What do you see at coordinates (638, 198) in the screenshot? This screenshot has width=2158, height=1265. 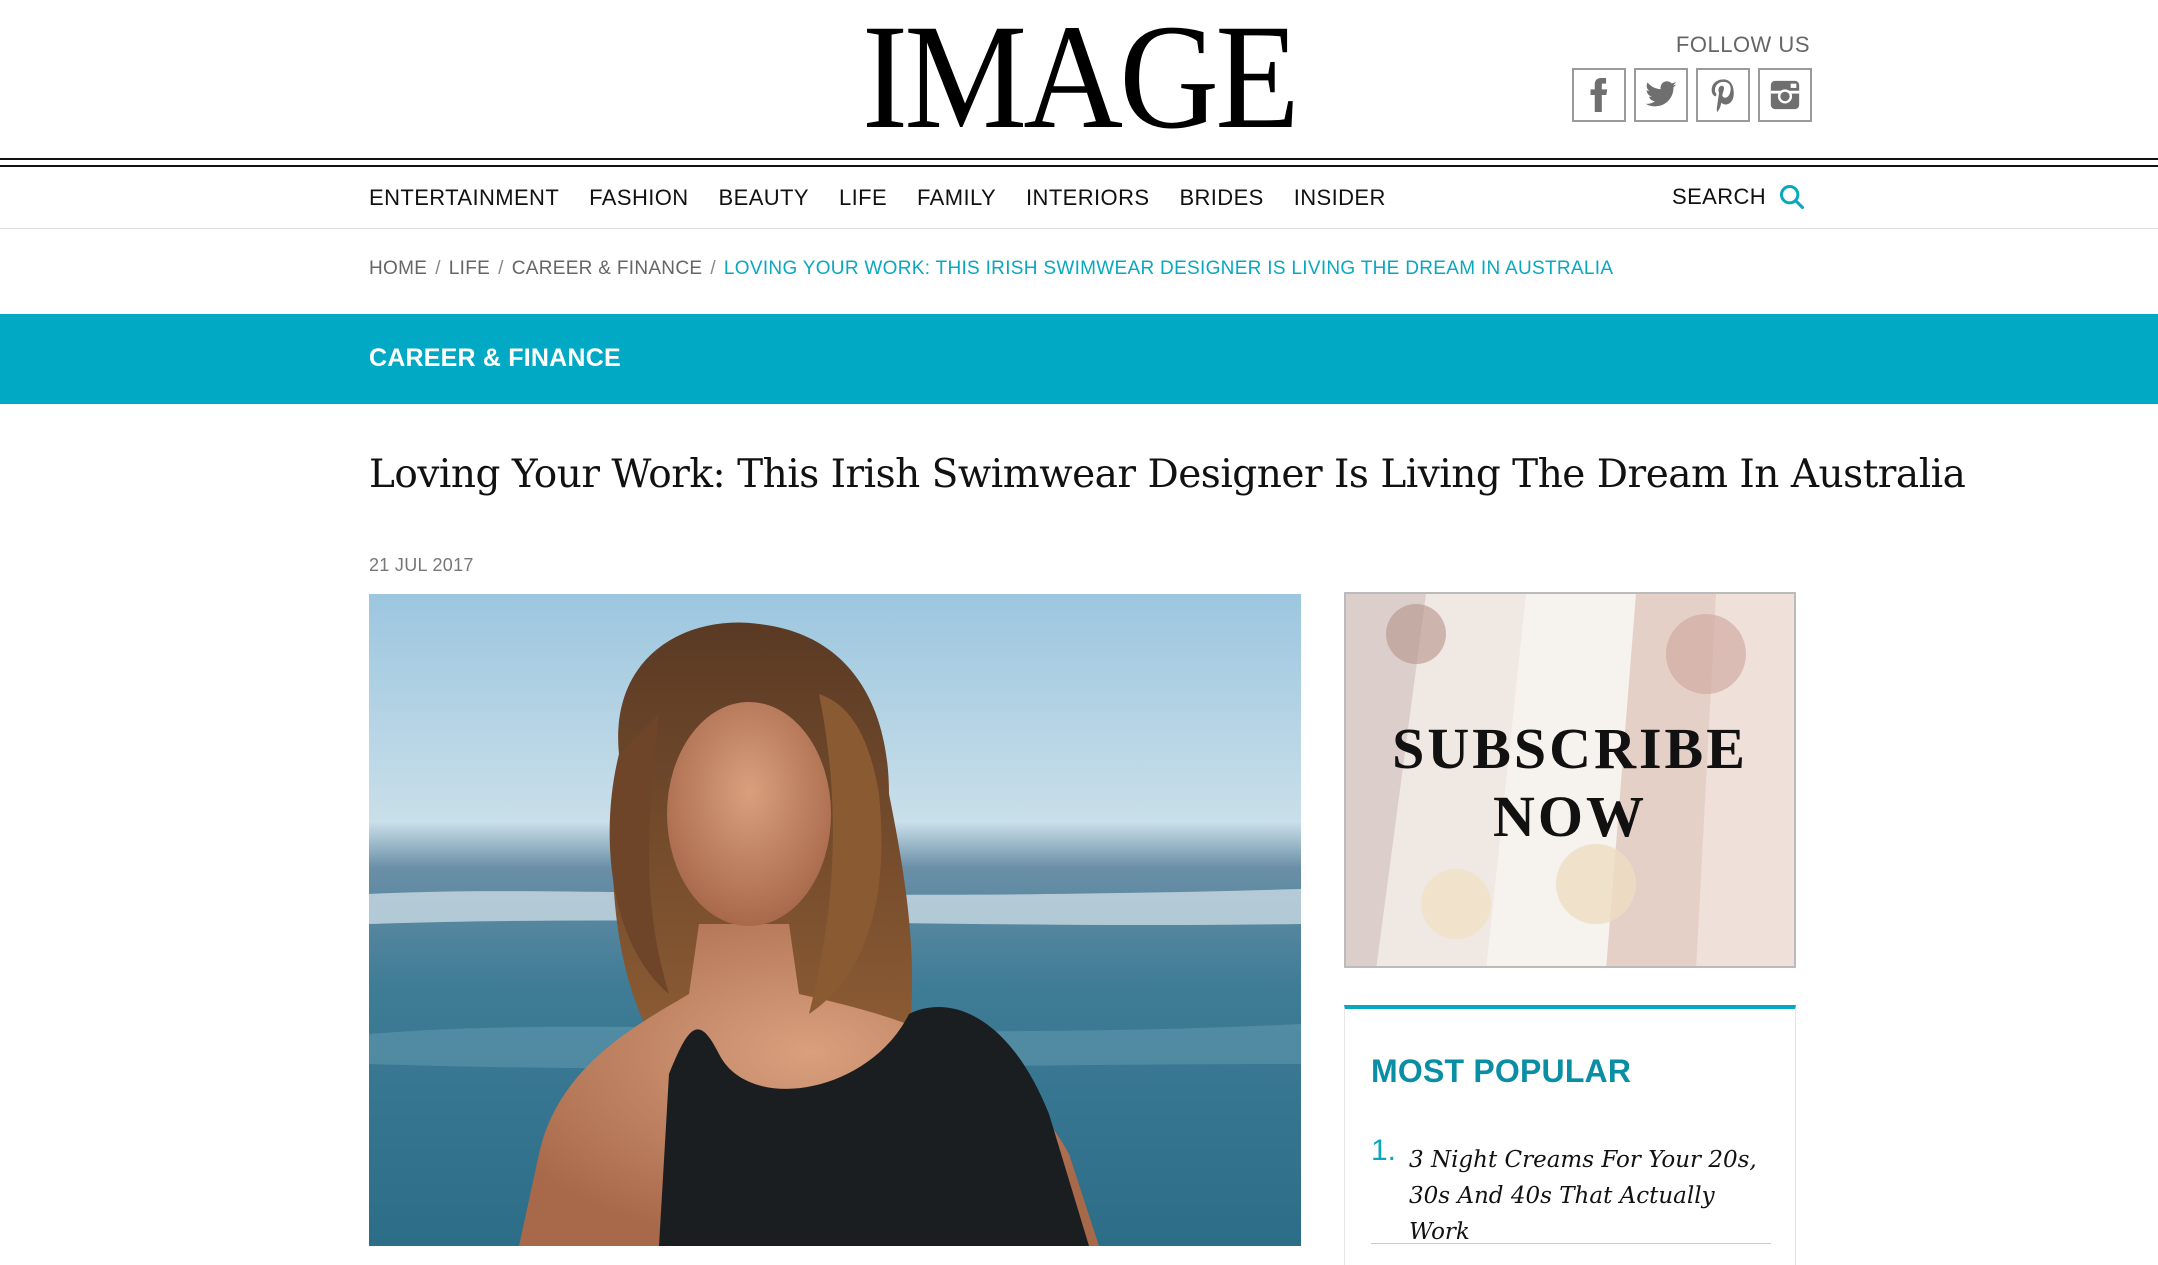 I see `nav-item-fashion: FASHION` at bounding box center [638, 198].